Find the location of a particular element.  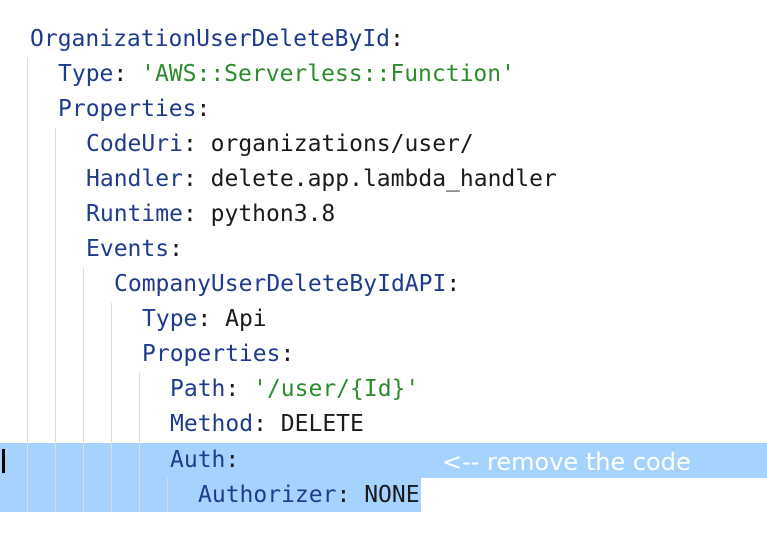

yaml-value: python3.8 is located at coordinates (273, 214).